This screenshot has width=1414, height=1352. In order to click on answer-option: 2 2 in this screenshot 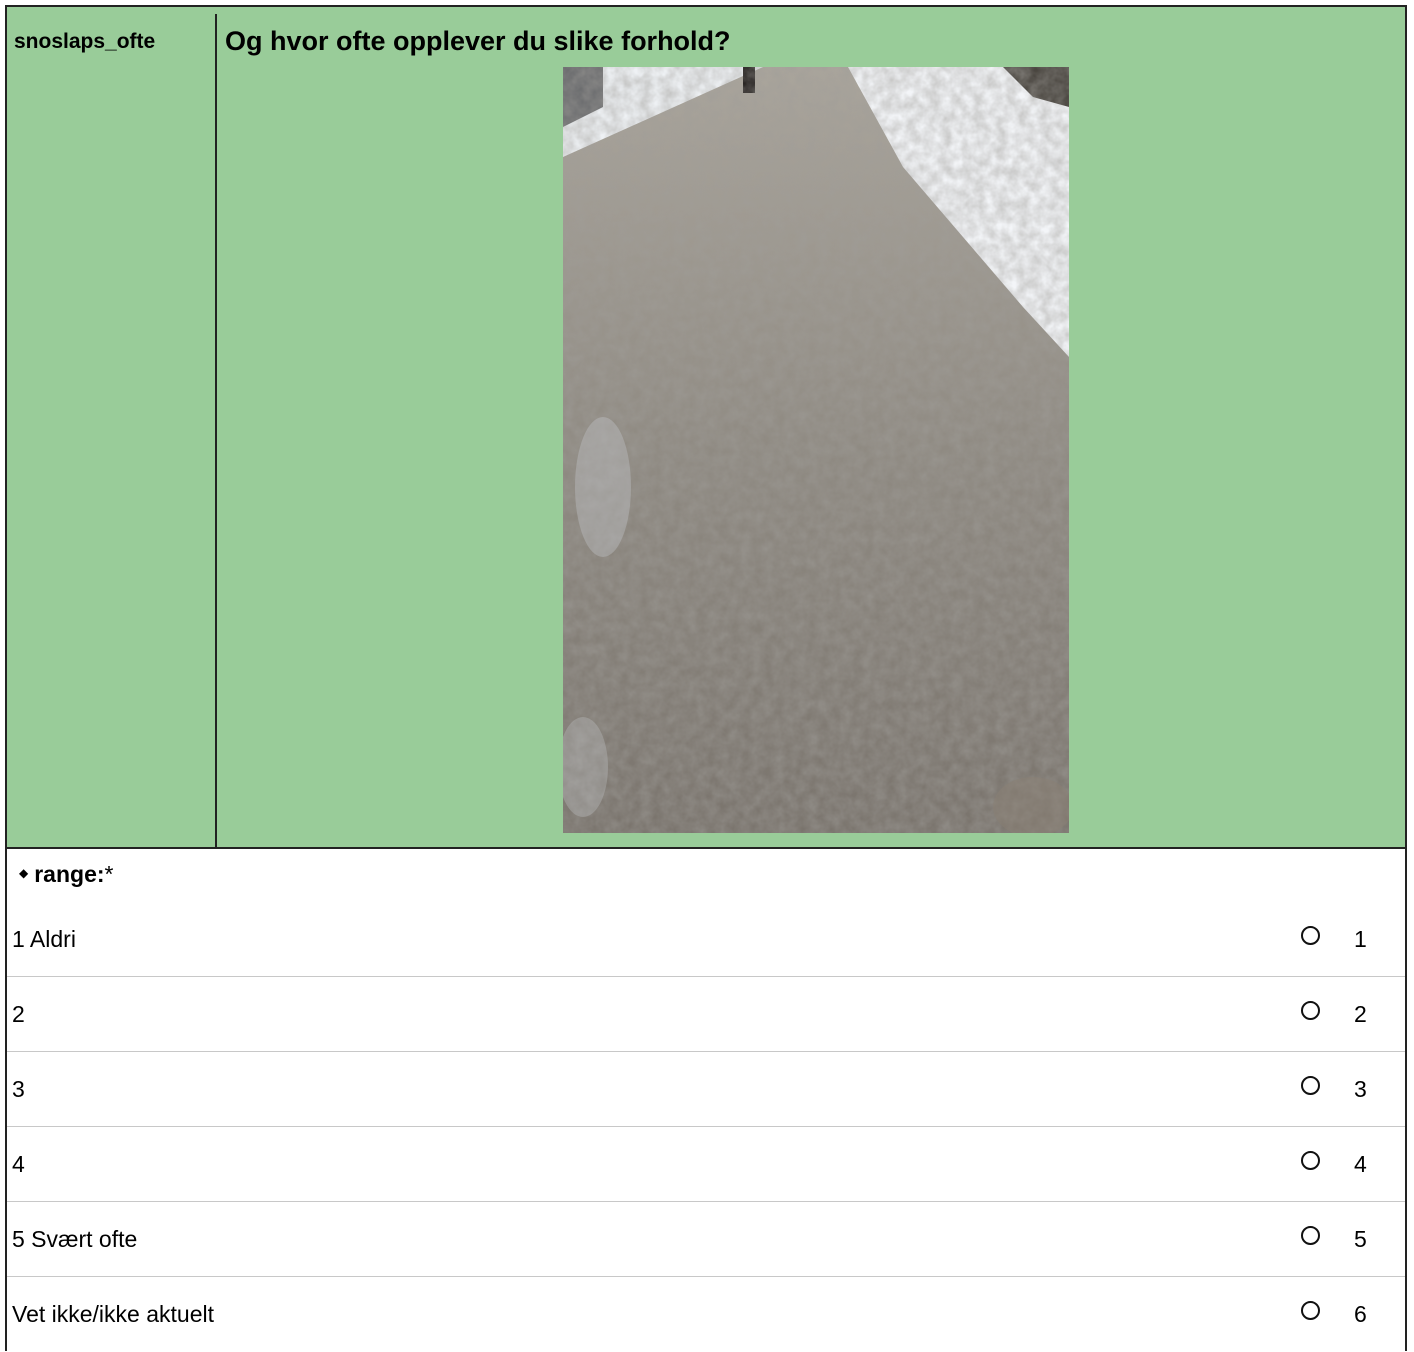, I will do `click(706, 1014)`.